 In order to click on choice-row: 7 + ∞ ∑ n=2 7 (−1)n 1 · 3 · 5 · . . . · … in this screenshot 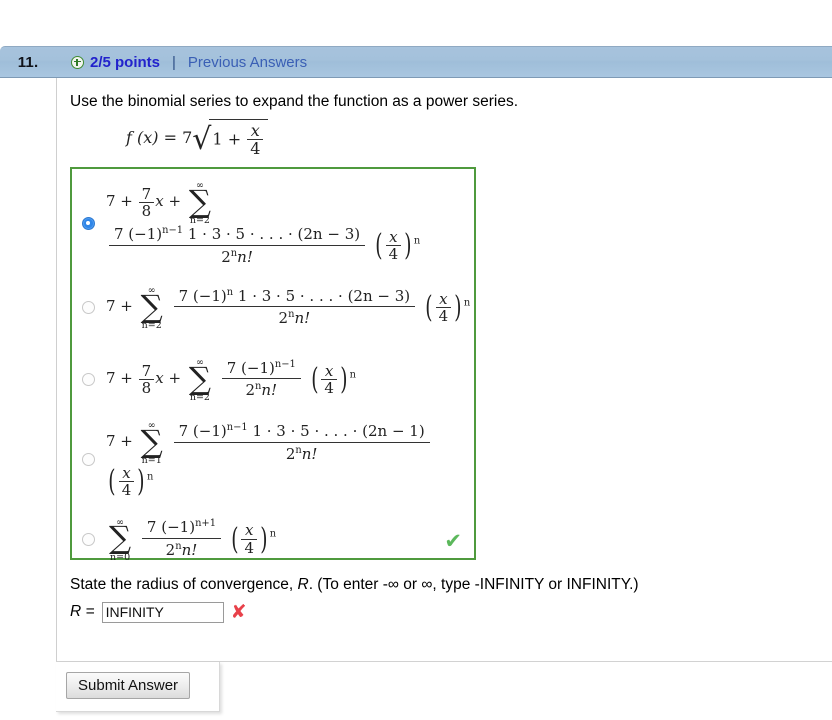, I will do `click(273, 307)`.